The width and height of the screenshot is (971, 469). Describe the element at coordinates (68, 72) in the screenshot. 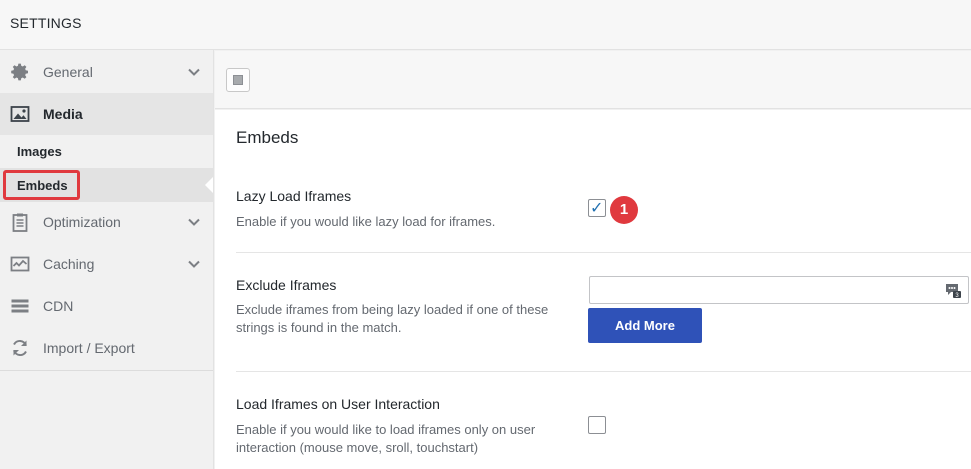

I see `sidebar-item-label: General` at that location.